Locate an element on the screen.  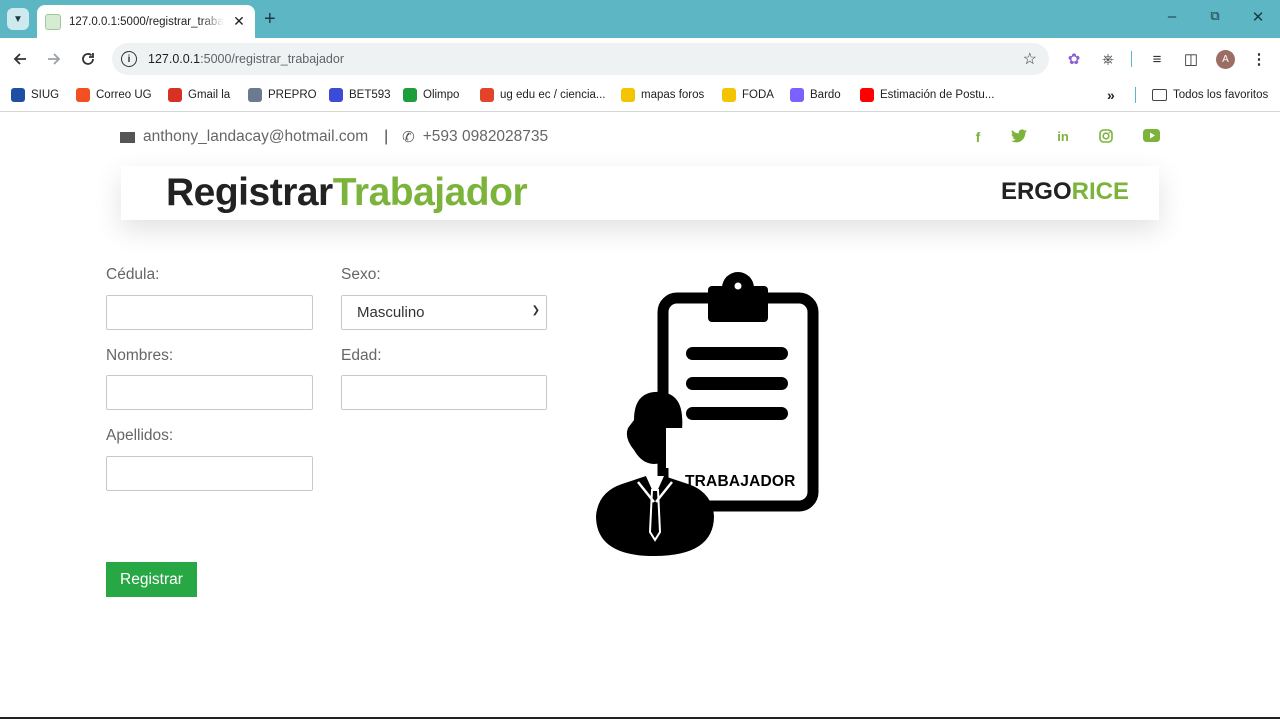
bookmark-item: BET593 is located at coordinates (360, 95).